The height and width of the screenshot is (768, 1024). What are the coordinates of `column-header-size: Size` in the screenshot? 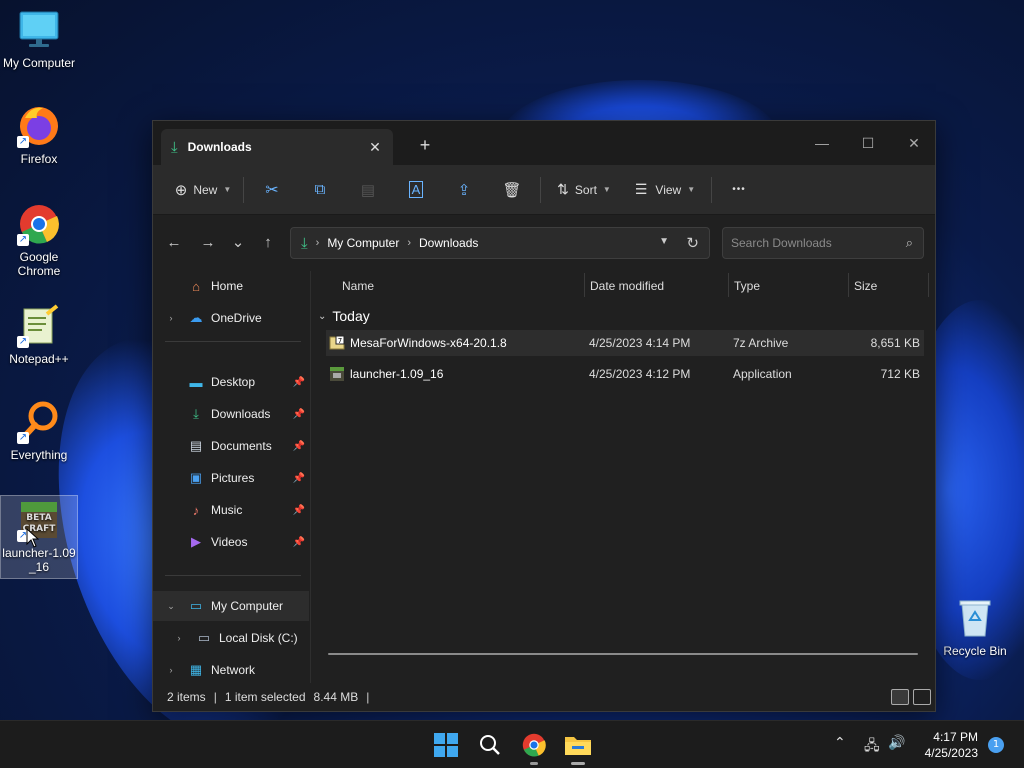 It's located at (889, 286).